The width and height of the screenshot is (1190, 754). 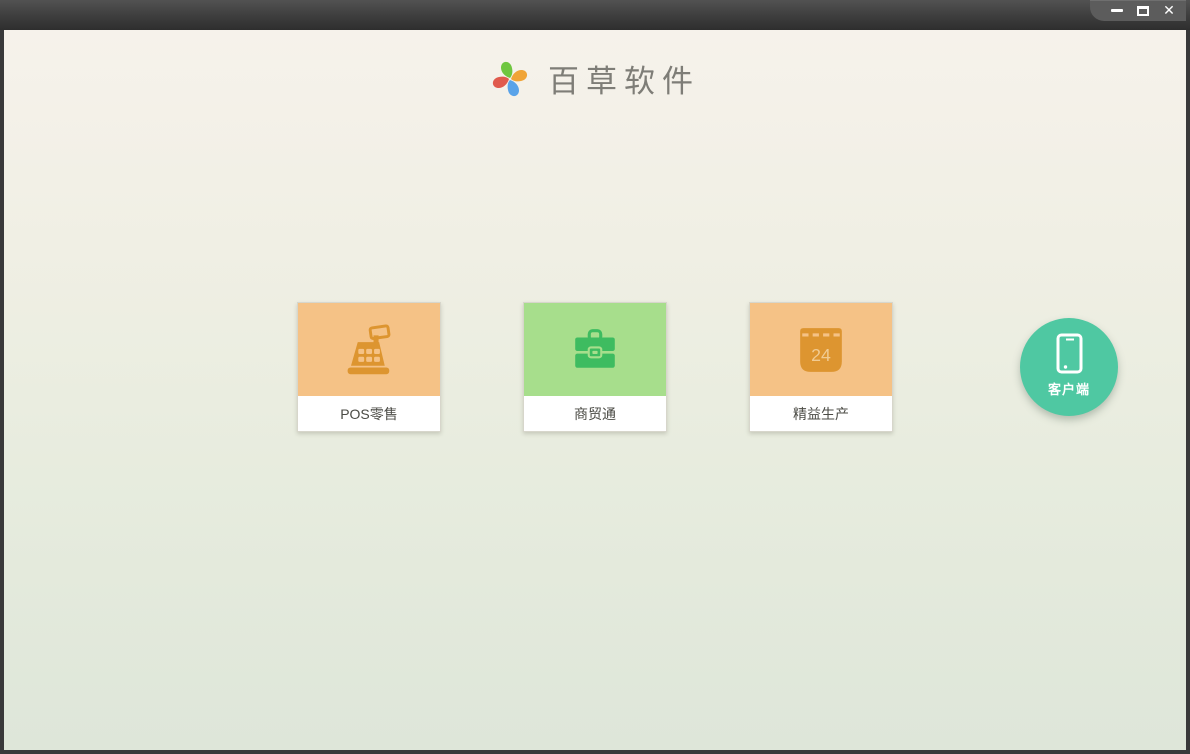 I want to click on maximize-icon, so click(x=1143, y=10).